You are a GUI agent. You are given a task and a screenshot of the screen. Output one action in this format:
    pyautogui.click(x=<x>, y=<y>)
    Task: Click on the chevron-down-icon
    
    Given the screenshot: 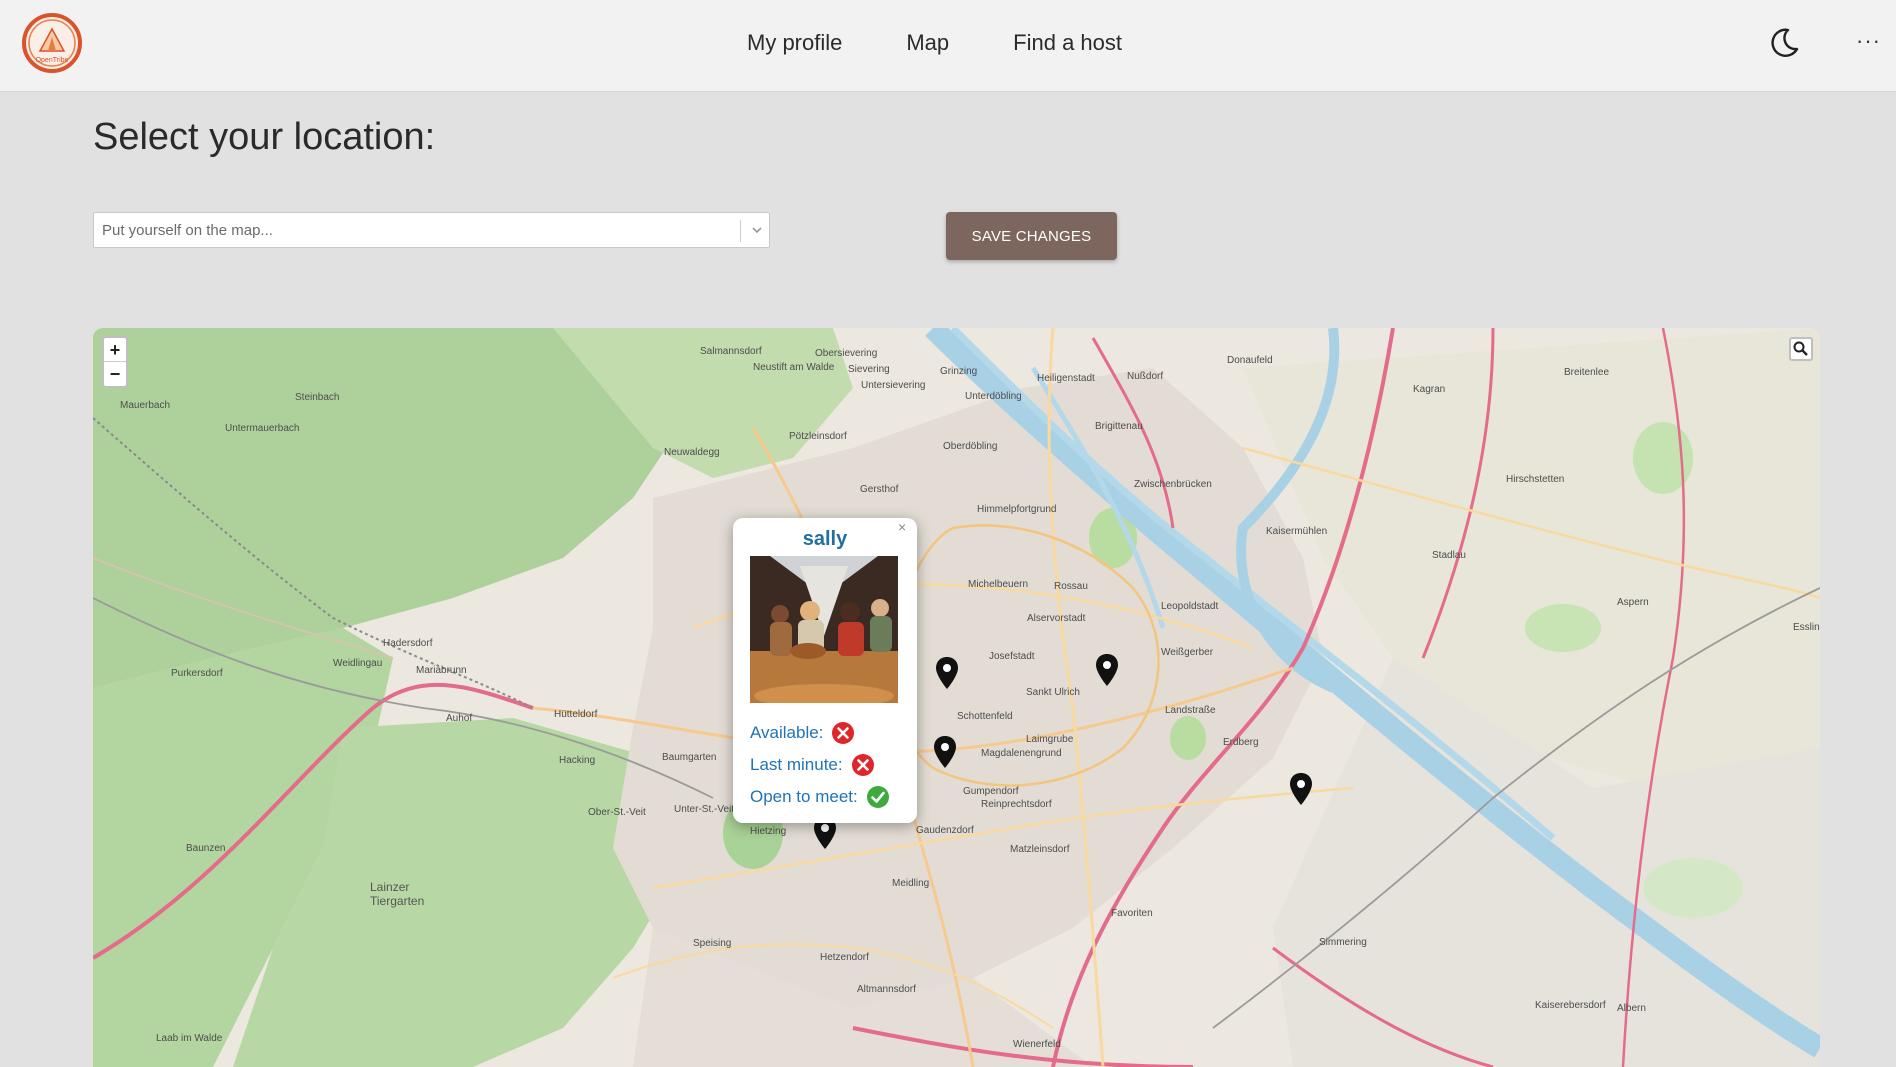 What is the action you would take?
    pyautogui.click(x=757, y=230)
    